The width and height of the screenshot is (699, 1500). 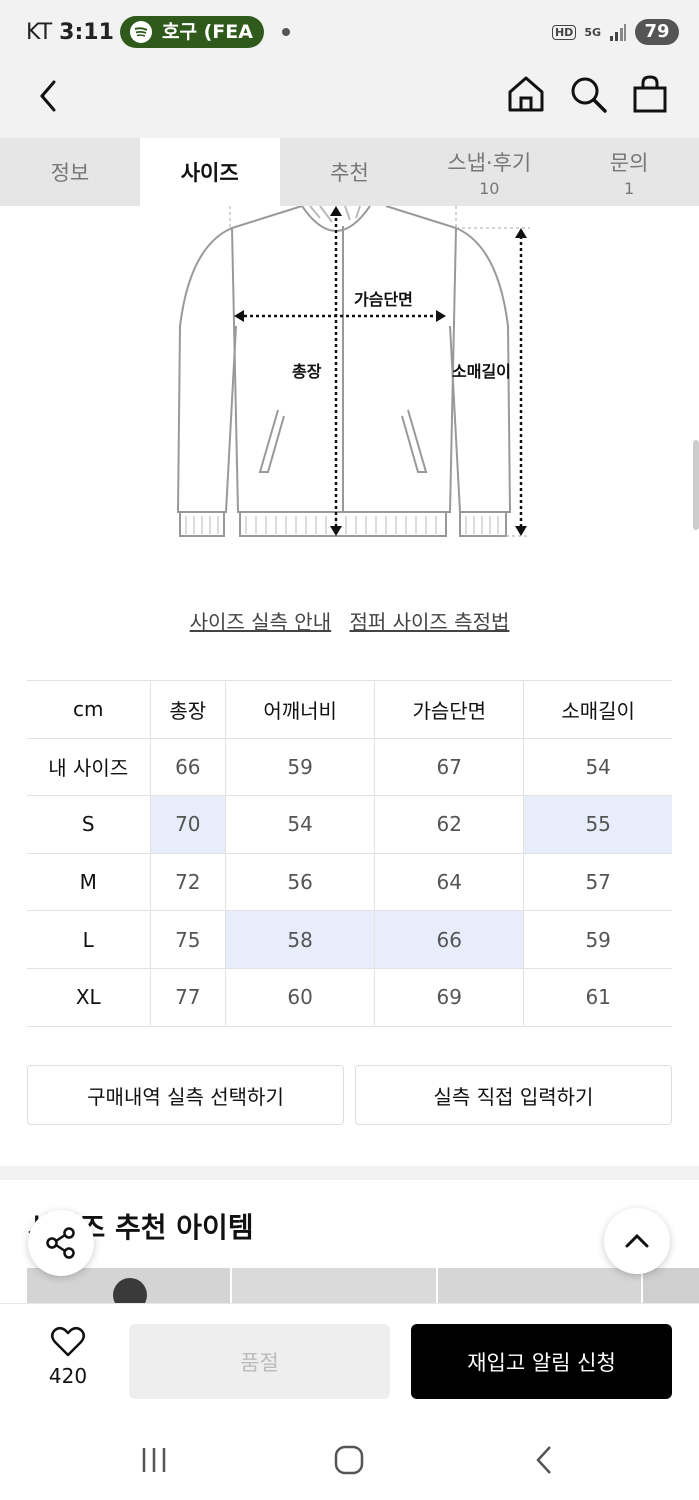 I want to click on media-title: 호구 (FEA, so click(x=207, y=32).